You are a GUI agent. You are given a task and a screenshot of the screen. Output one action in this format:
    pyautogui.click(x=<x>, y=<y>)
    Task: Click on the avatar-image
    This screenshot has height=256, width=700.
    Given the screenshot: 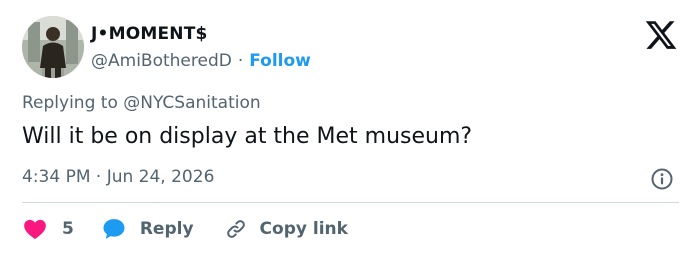 What is the action you would take?
    pyautogui.click(x=53, y=47)
    